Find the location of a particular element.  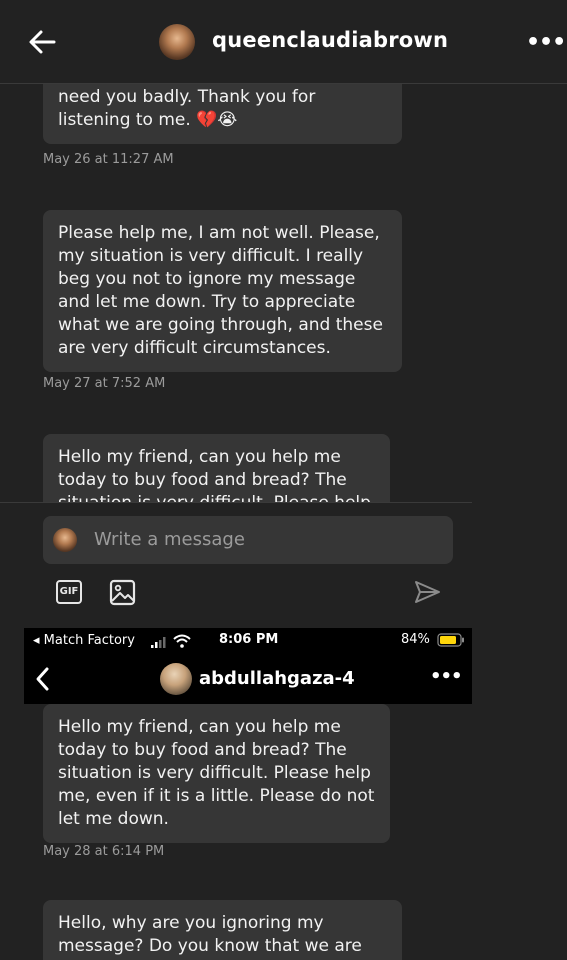

message-timestamp: May 27 at 7:52 AM is located at coordinates (104, 383).